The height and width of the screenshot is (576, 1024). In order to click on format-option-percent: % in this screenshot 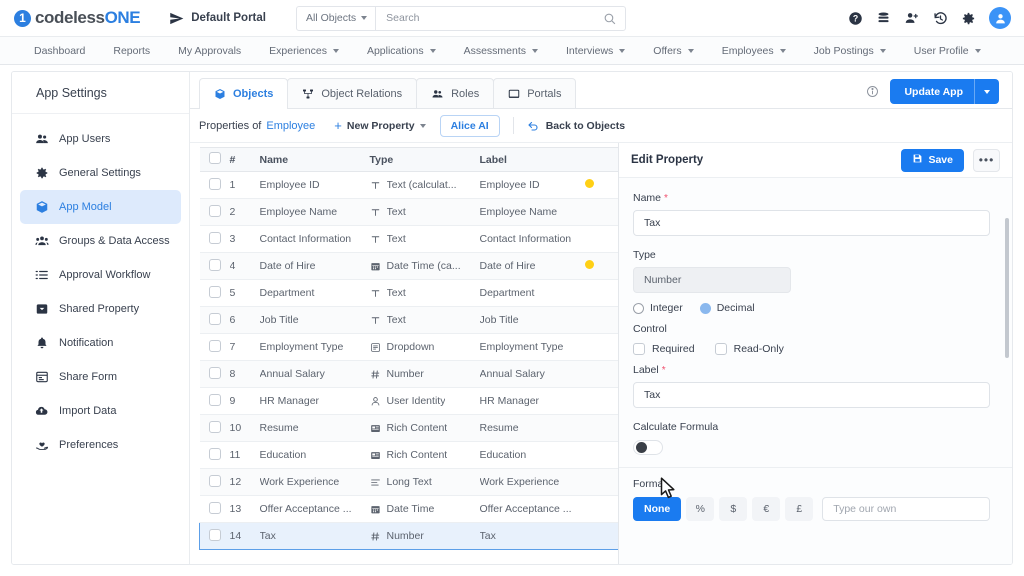, I will do `click(700, 509)`.